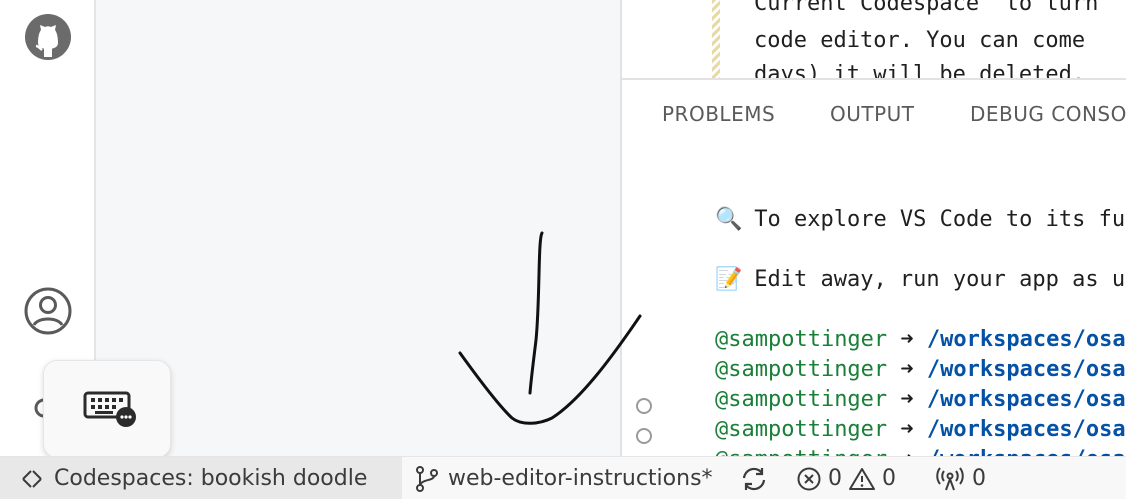 The height and width of the screenshot is (499, 1126). I want to click on prompt-arrow: ➜, so click(906, 451).